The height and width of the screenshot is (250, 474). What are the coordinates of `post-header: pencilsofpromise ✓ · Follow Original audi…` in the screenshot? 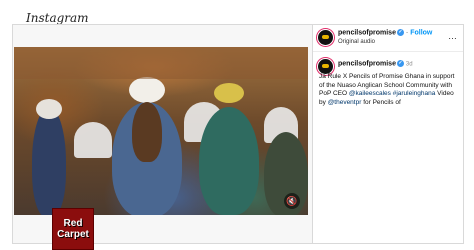 It's located at (388, 38).